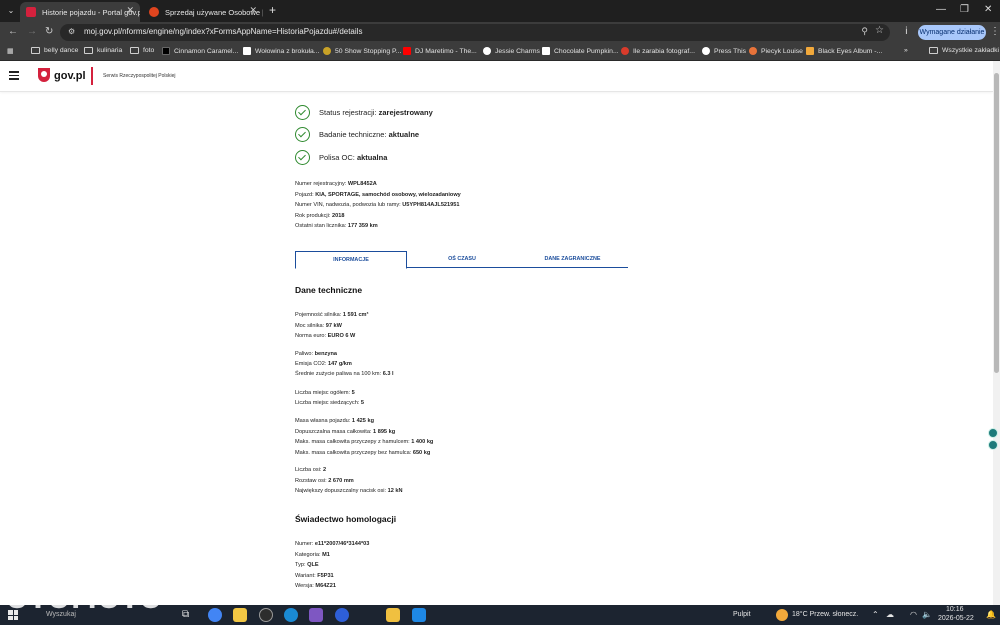 This screenshot has width=1000, height=625. What do you see at coordinates (825, 614) in the screenshot?
I see `weather-text: 18°C Przew. słonecz.` at bounding box center [825, 614].